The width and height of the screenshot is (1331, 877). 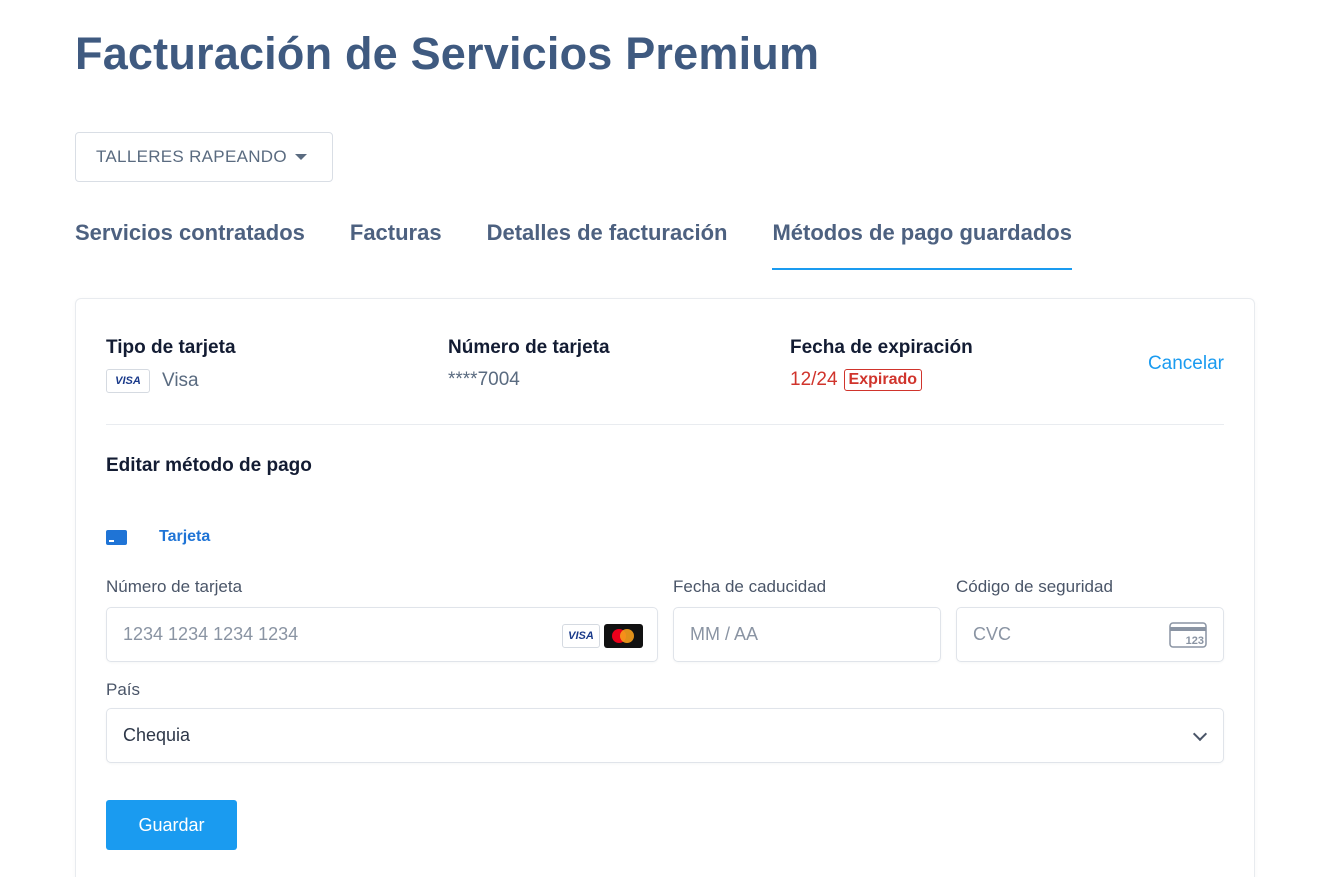 What do you see at coordinates (665, 735) in the screenshot?
I see `country-select: Chequia` at bounding box center [665, 735].